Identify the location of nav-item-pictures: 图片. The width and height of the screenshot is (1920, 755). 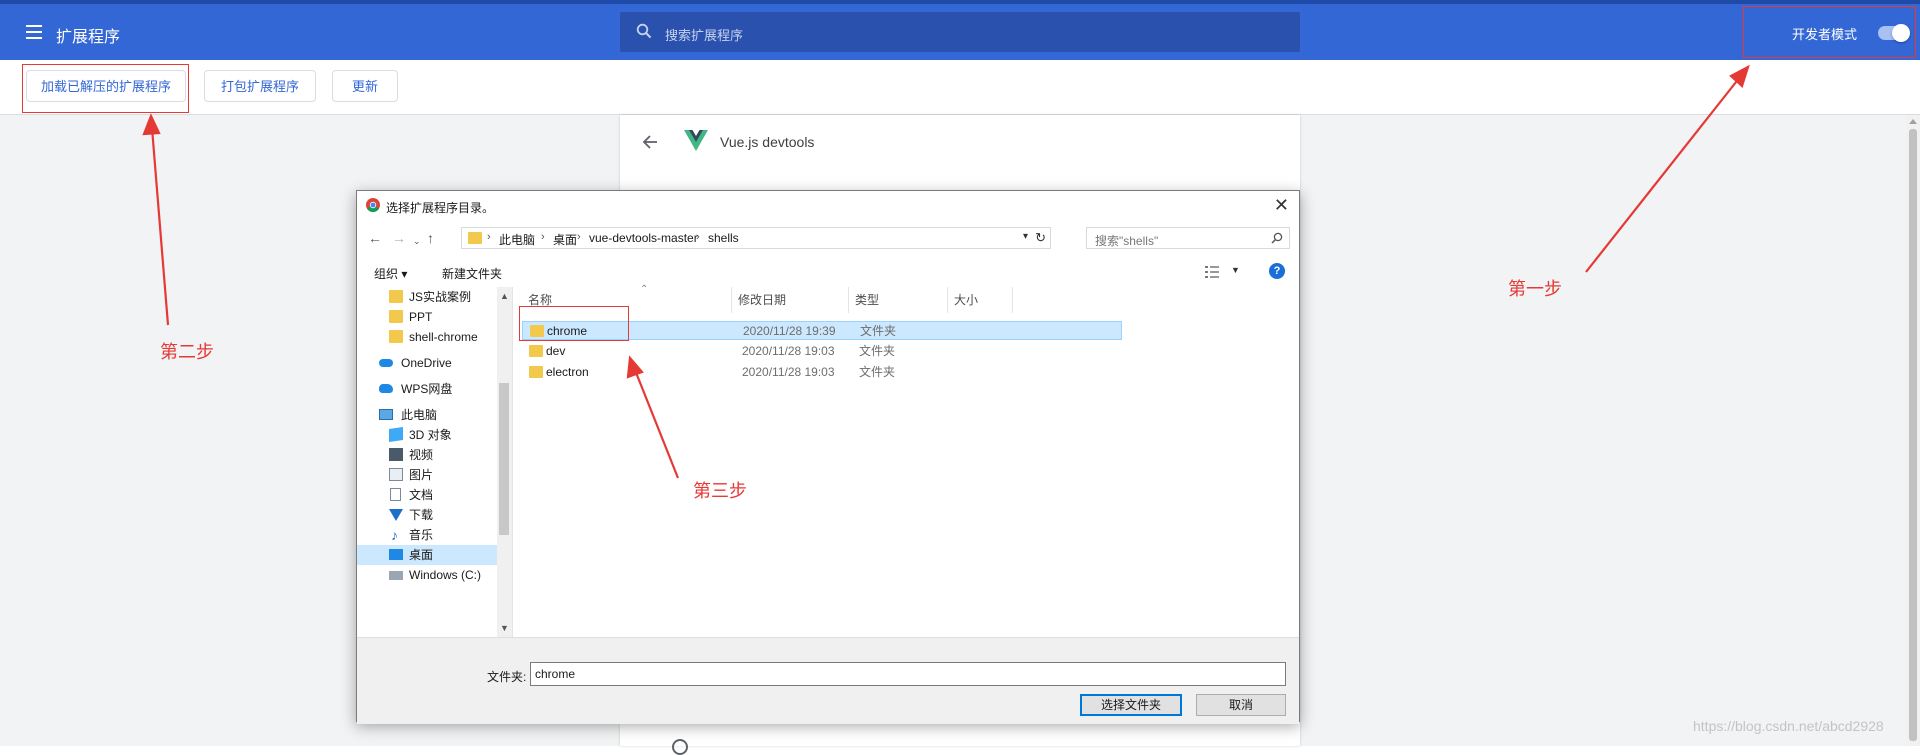
(427, 475).